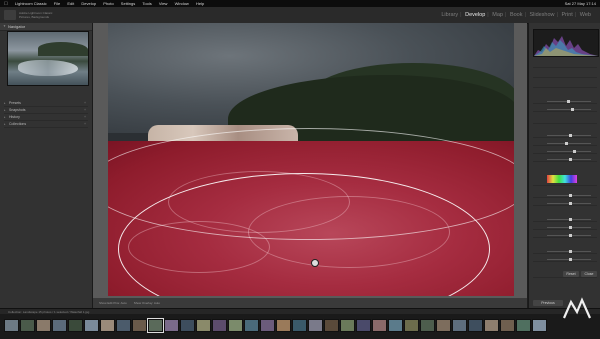 The image size is (600, 339). I want to click on module-slideshow: Slideshow, so click(541, 15).